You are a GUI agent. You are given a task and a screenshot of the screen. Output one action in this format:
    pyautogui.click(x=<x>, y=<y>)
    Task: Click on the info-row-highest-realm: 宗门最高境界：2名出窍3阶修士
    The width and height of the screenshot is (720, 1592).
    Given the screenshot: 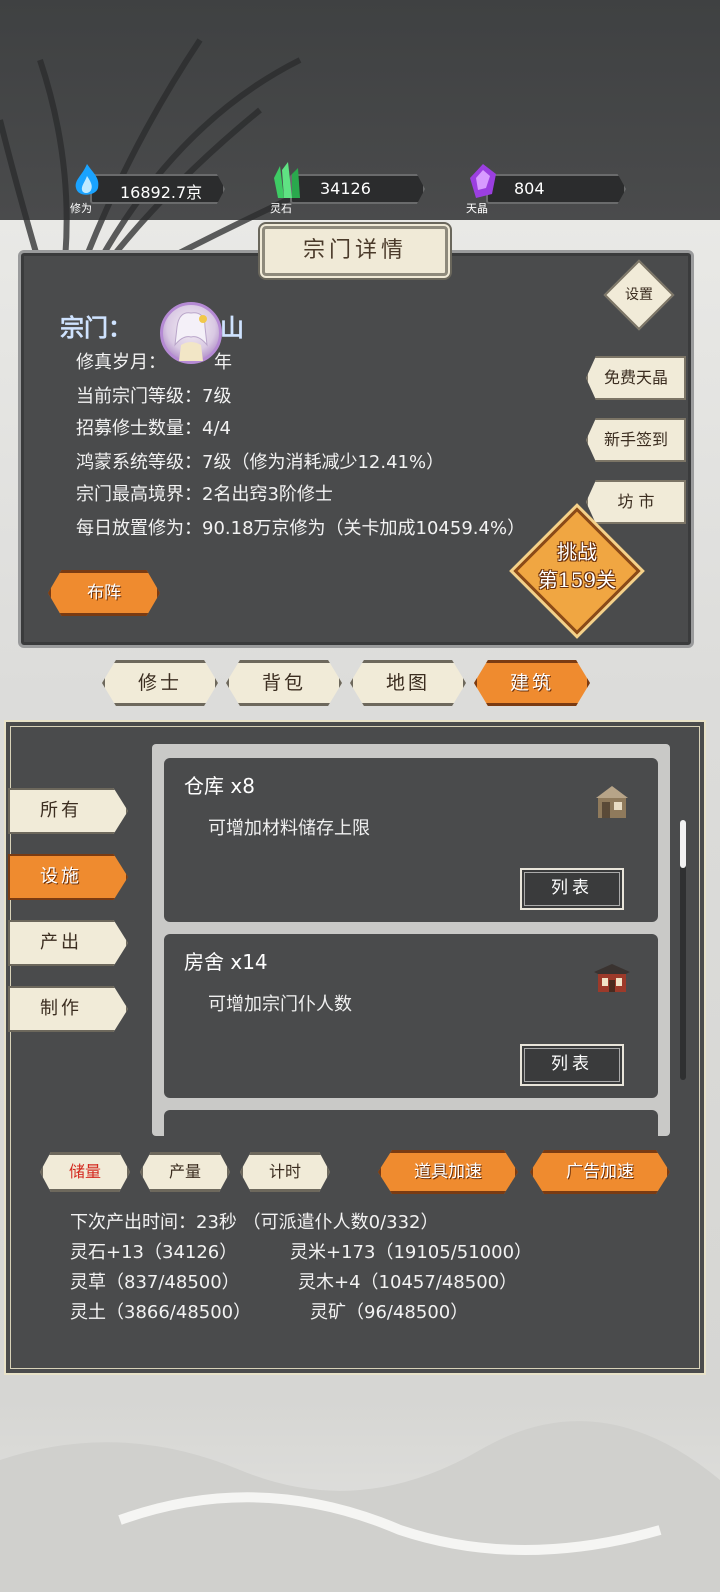 What is the action you would take?
    pyautogui.click(x=204, y=494)
    